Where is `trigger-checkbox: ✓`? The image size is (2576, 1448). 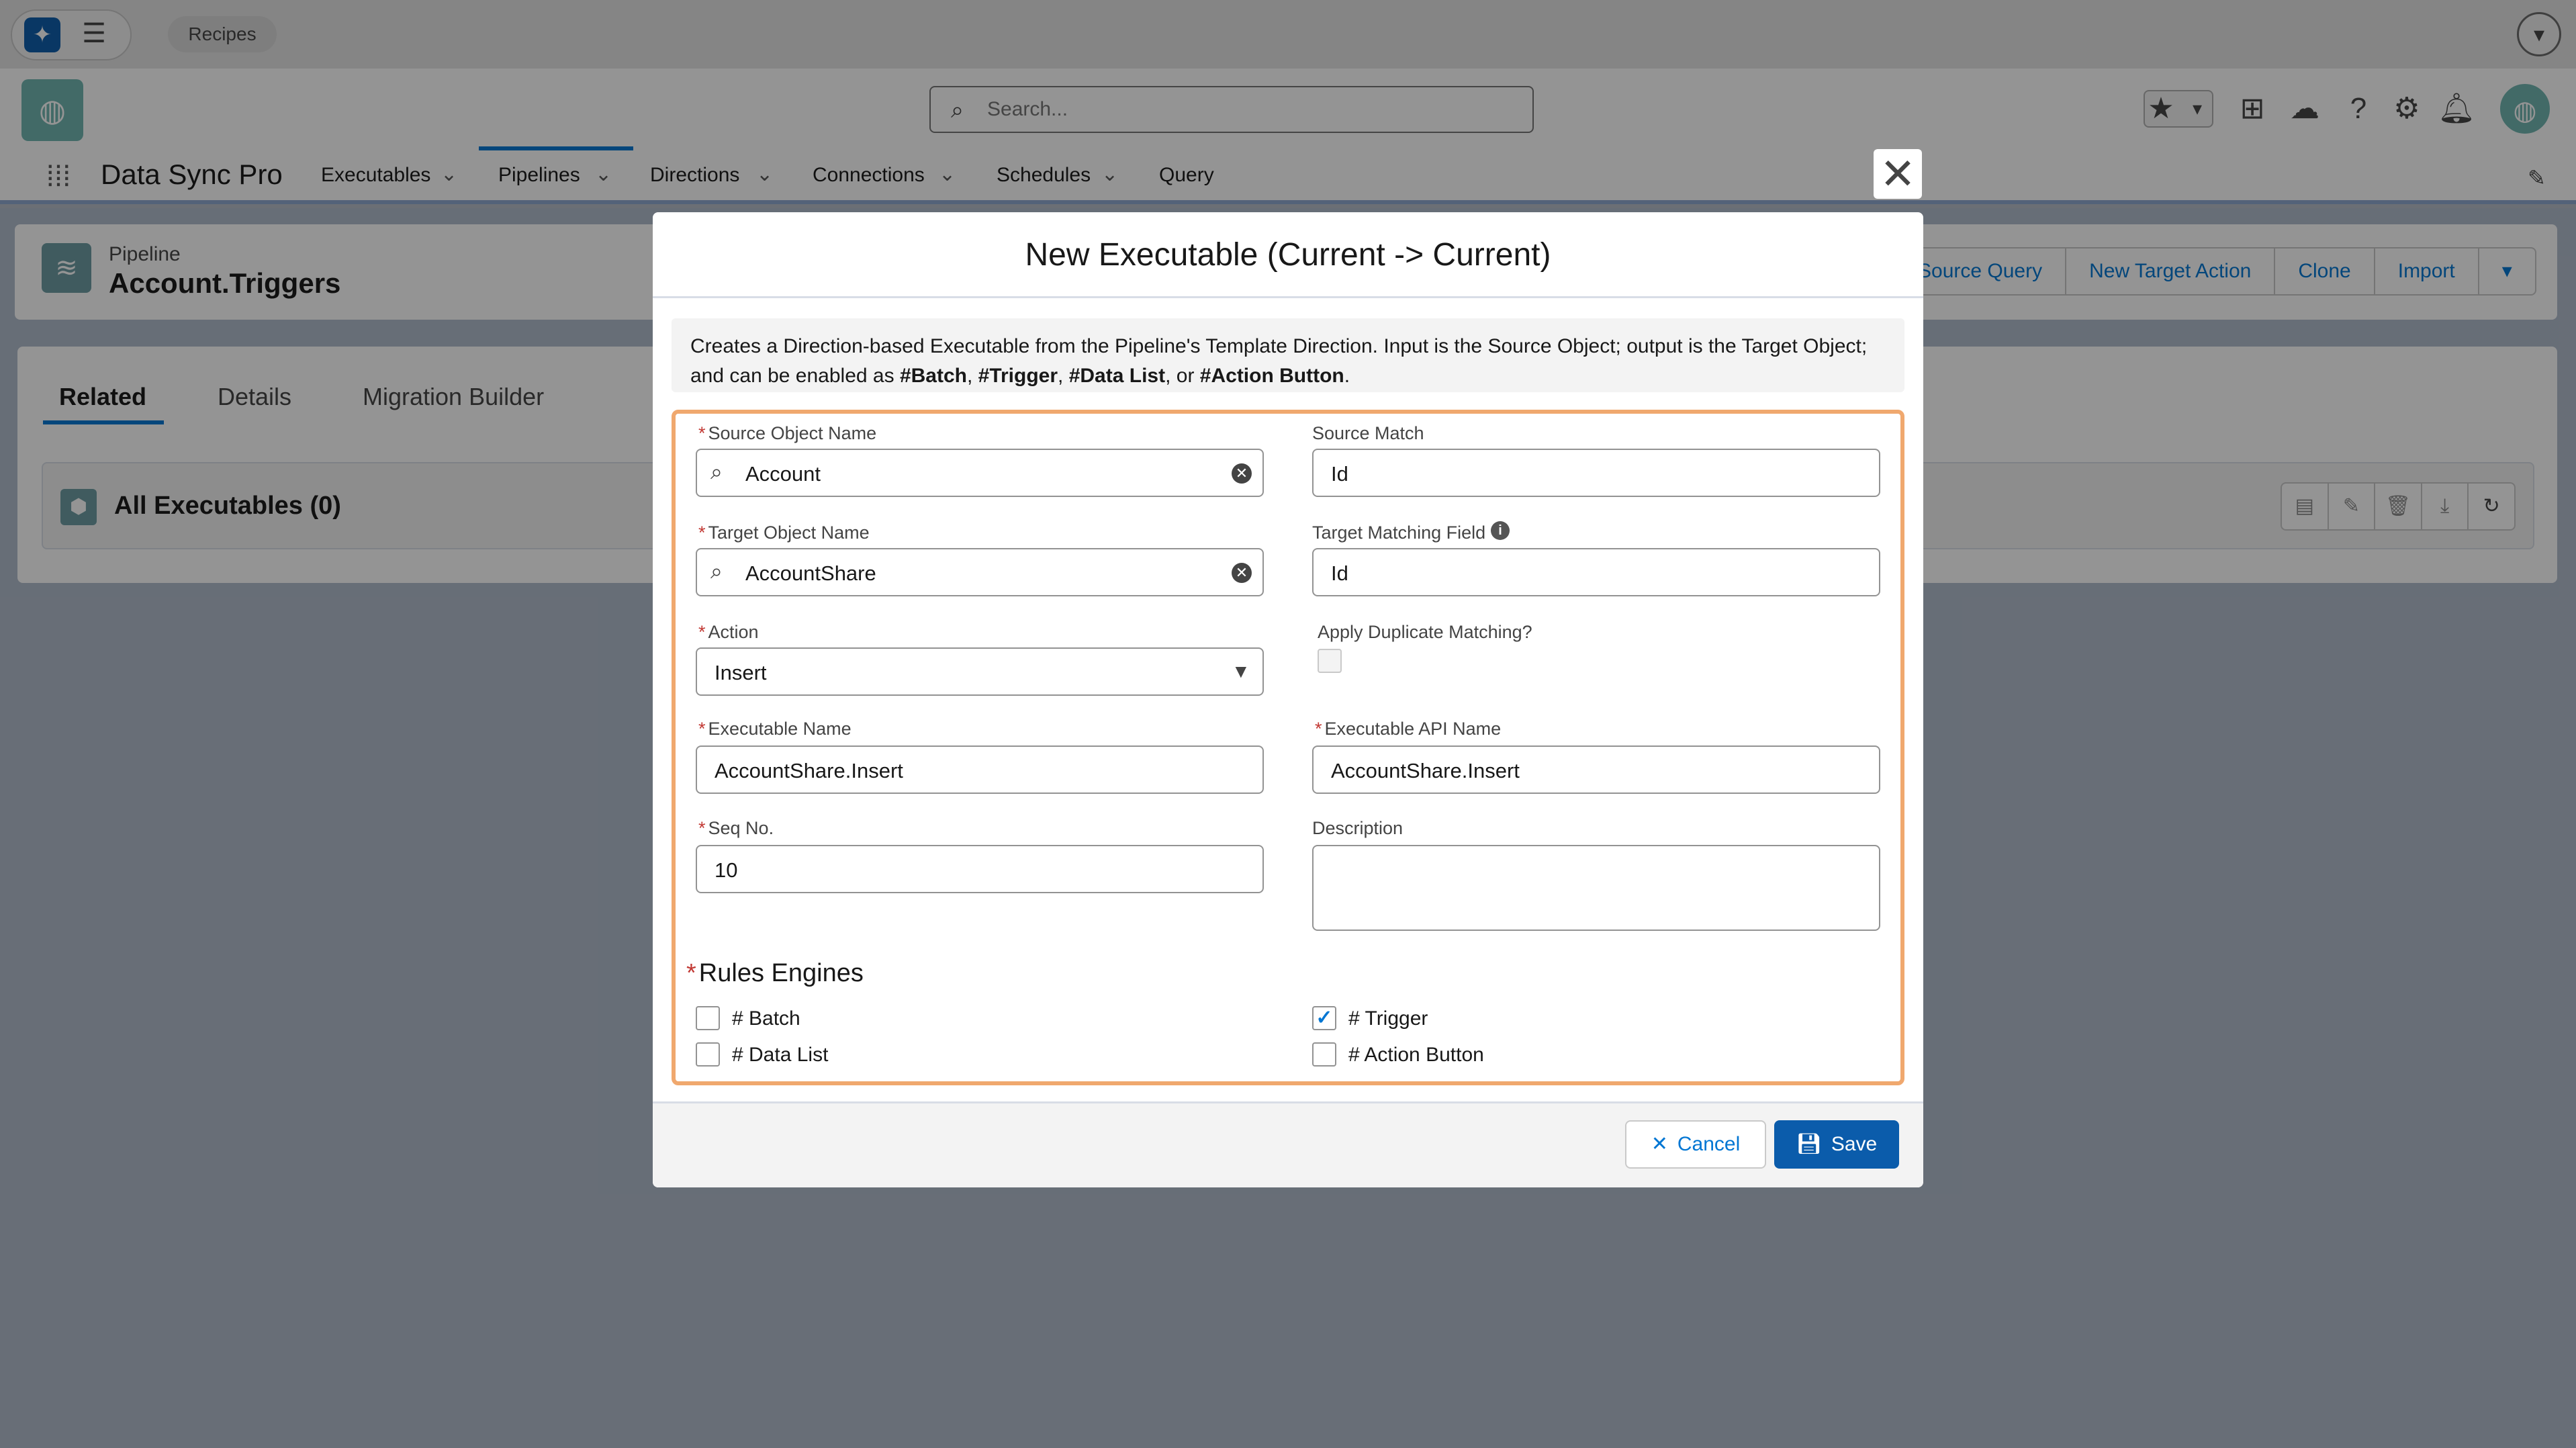
trigger-checkbox: ✓ is located at coordinates (1324, 1018).